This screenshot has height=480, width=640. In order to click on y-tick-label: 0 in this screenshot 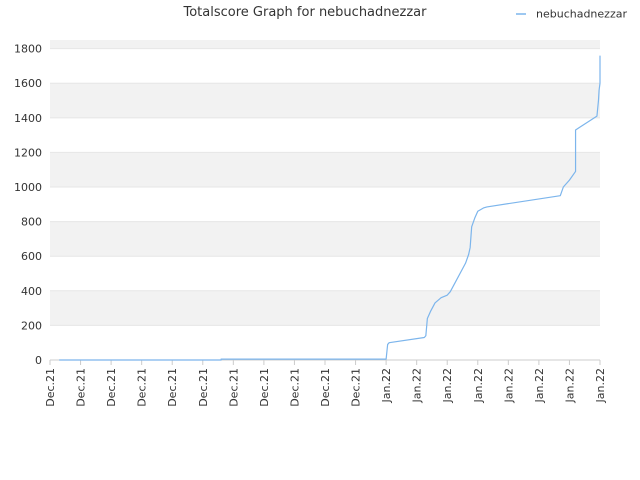, I will do `click(38, 360)`.